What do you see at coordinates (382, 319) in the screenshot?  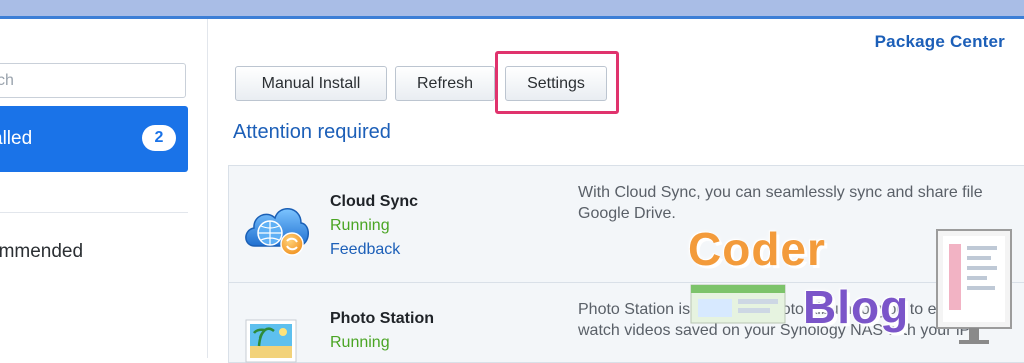 I see `package-name: Photo Station` at bounding box center [382, 319].